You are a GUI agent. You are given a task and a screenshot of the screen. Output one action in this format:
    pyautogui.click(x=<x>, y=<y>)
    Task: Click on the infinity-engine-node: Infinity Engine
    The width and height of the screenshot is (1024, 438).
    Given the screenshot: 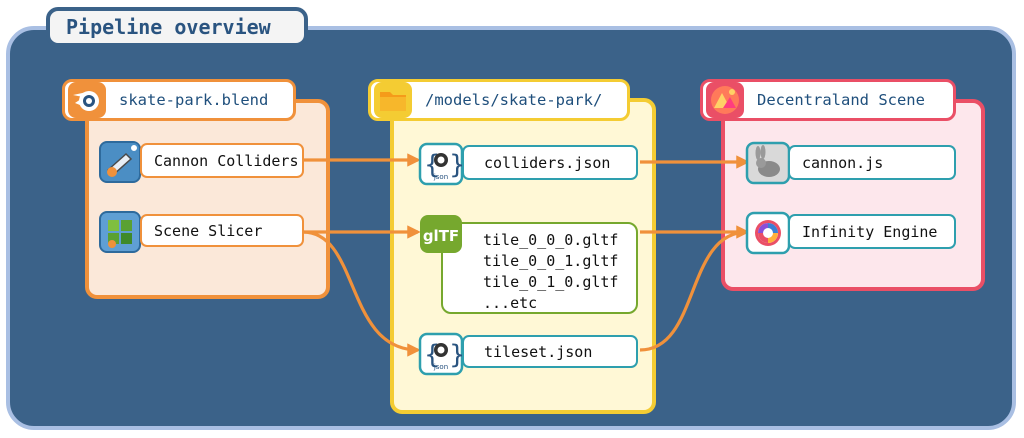 What is the action you would take?
    pyautogui.click(x=872, y=231)
    